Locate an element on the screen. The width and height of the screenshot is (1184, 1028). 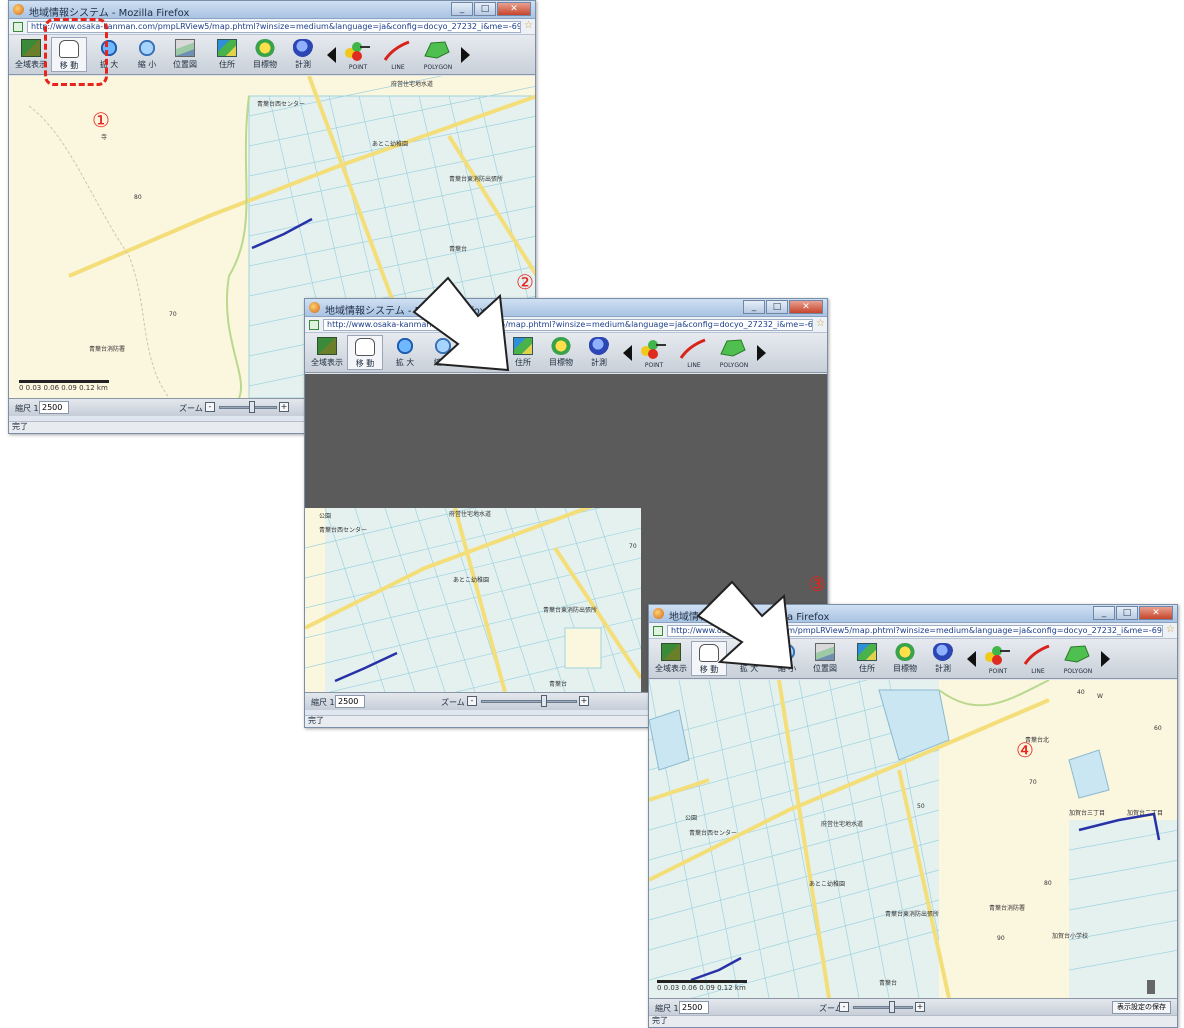
map-label-school: あとこ幼稚園 is located at coordinates (827, 884).